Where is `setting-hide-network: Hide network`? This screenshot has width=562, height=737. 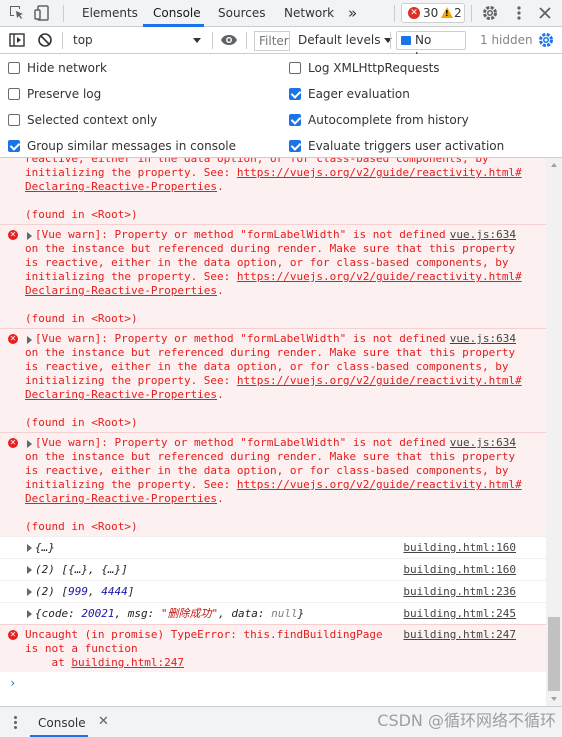 setting-hide-network: Hide network is located at coordinates (57, 68).